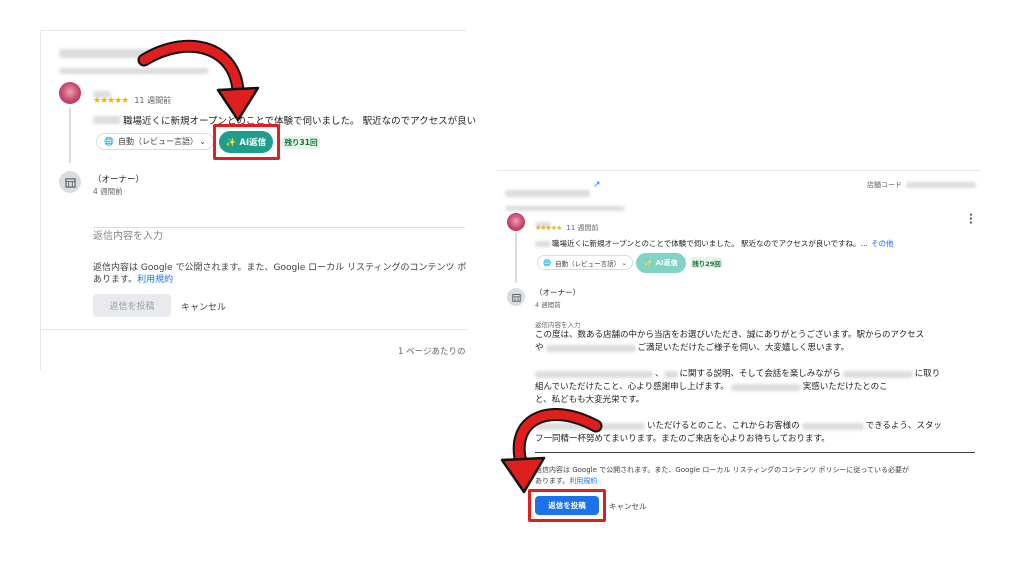 This screenshot has height=576, width=1024. What do you see at coordinates (884, 185) in the screenshot?
I see `store-code-label: 店舗コード` at bounding box center [884, 185].